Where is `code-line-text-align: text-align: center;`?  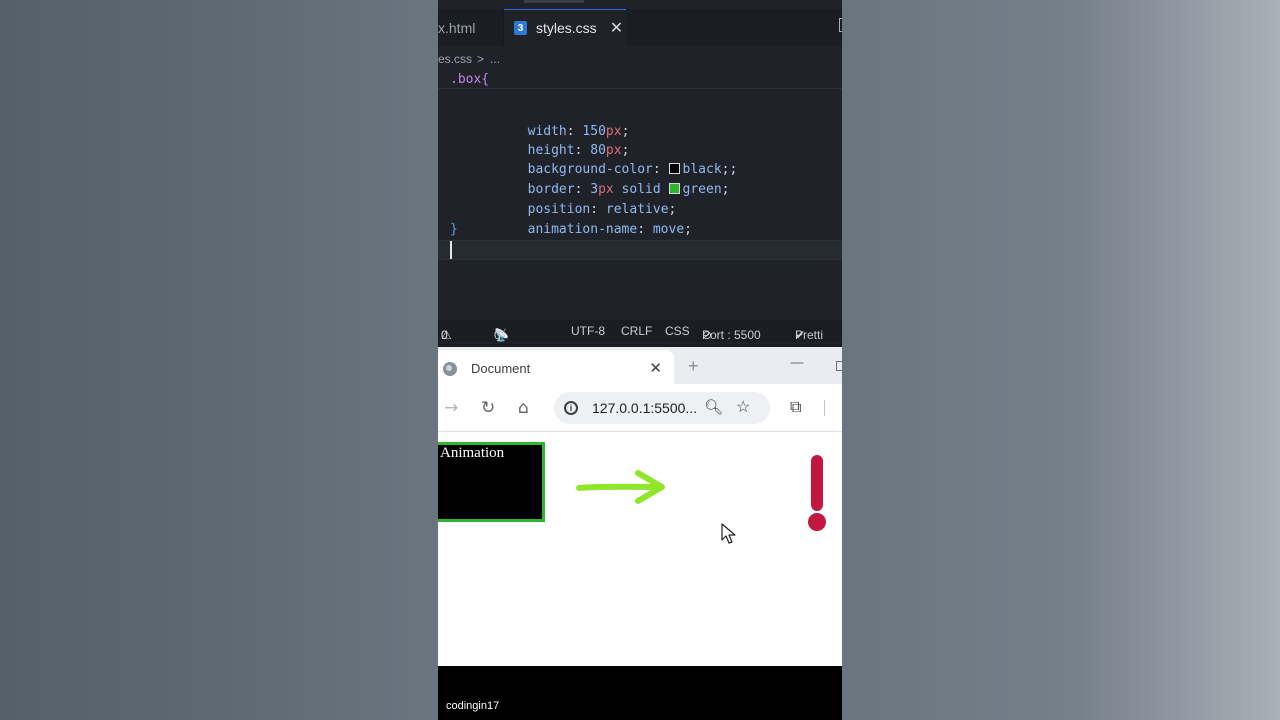 code-line-text-align: text-align: center; is located at coordinates (570, 90).